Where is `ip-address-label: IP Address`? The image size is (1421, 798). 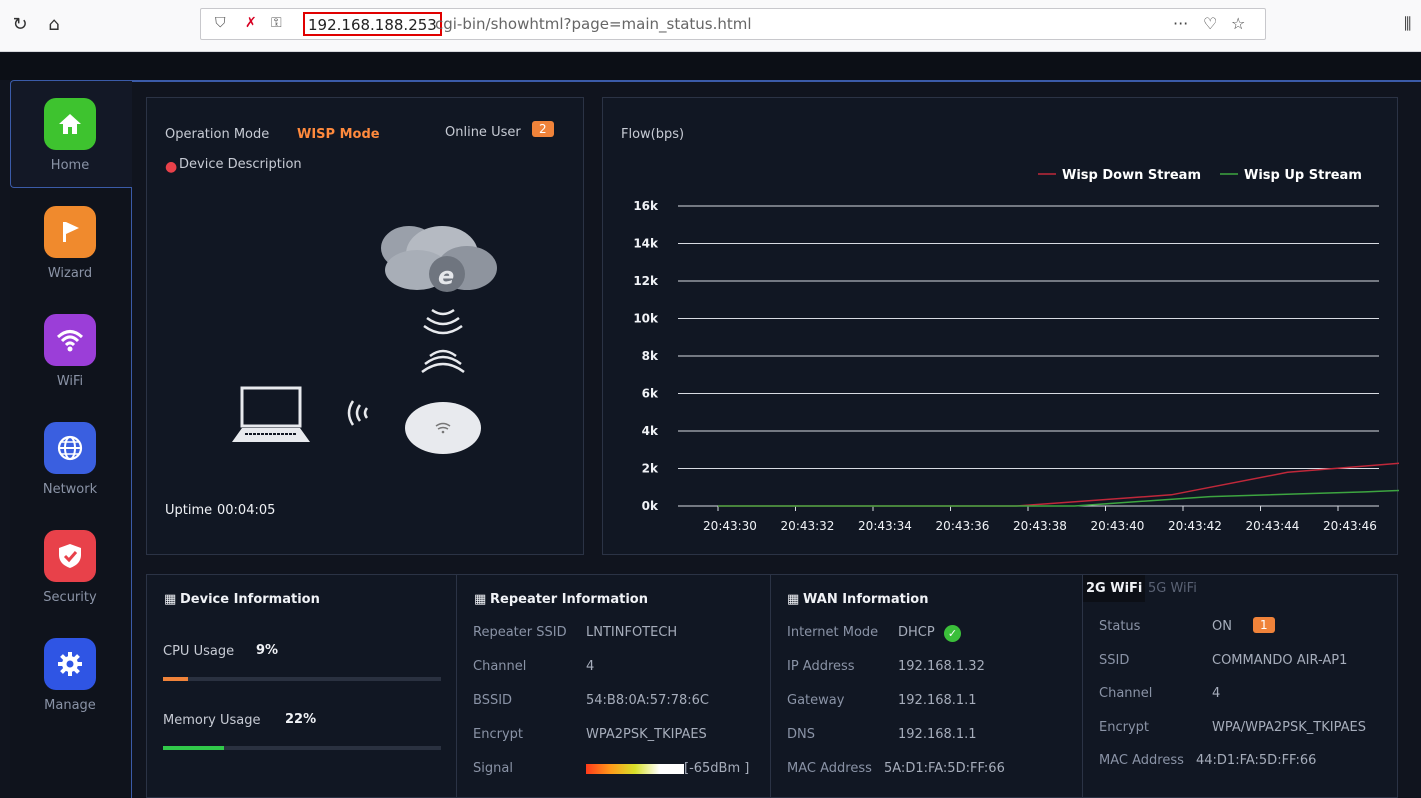 ip-address-label: IP Address is located at coordinates (821, 666).